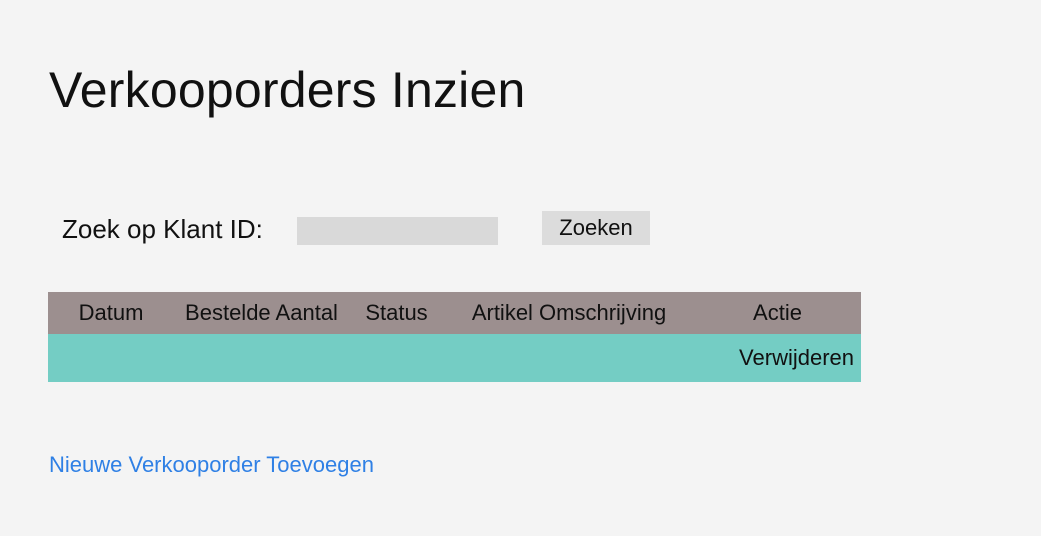  Describe the element at coordinates (162, 229) in the screenshot. I see `search-label: Zoek op Klant ID:` at that location.